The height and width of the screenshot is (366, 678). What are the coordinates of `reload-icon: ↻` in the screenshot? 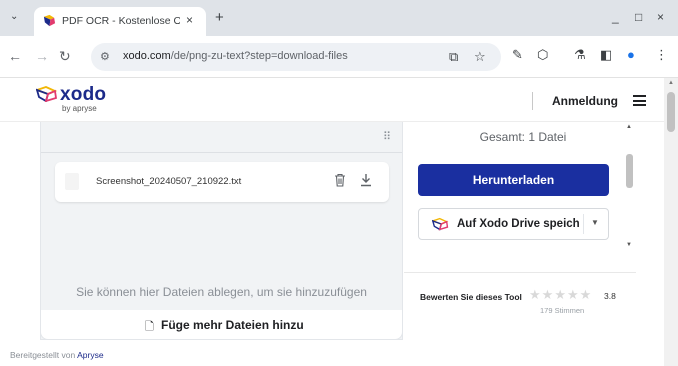 It's located at (65, 56).